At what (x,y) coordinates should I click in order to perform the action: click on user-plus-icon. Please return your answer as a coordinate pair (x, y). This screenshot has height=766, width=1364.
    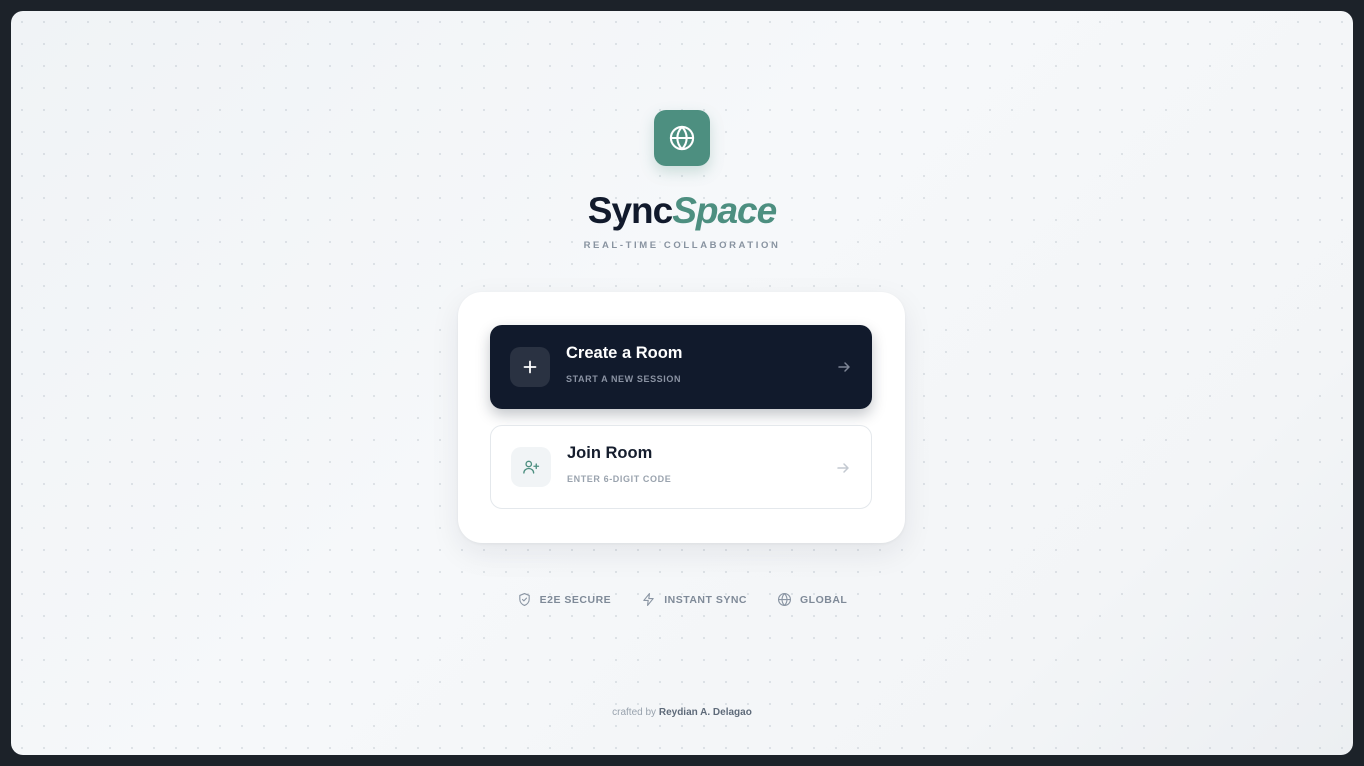
    Looking at the image, I should click on (531, 467).